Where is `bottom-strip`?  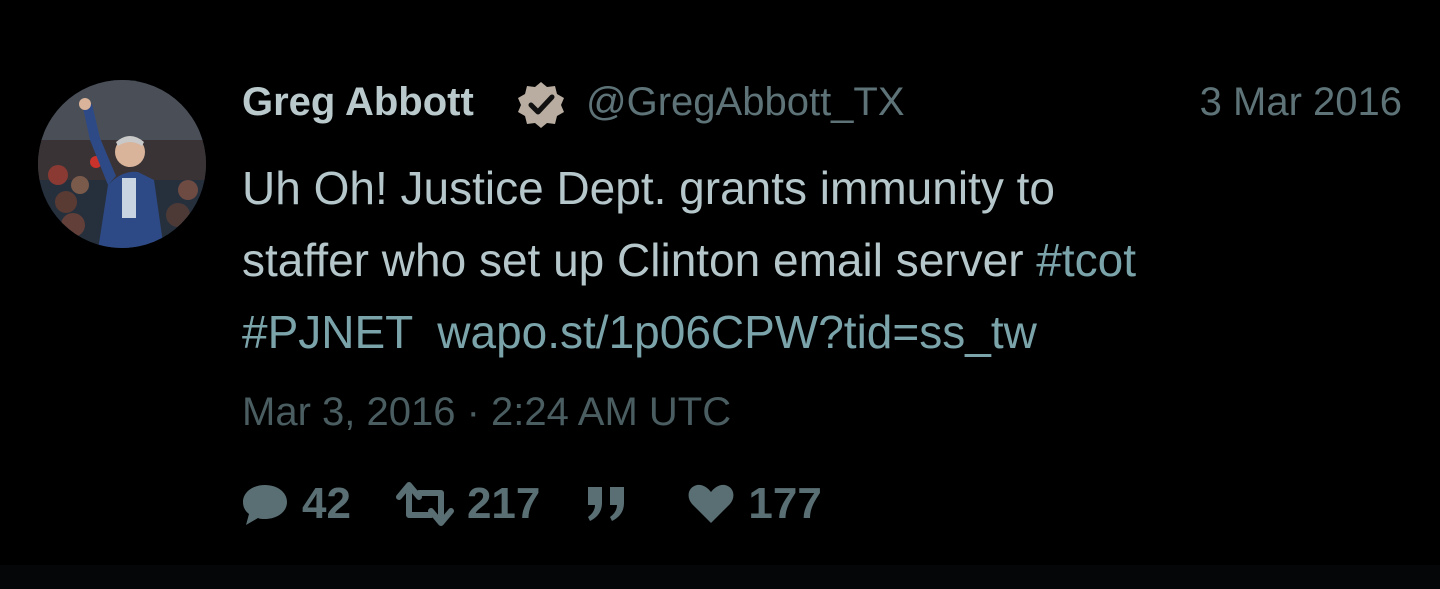
bottom-strip is located at coordinates (720, 577).